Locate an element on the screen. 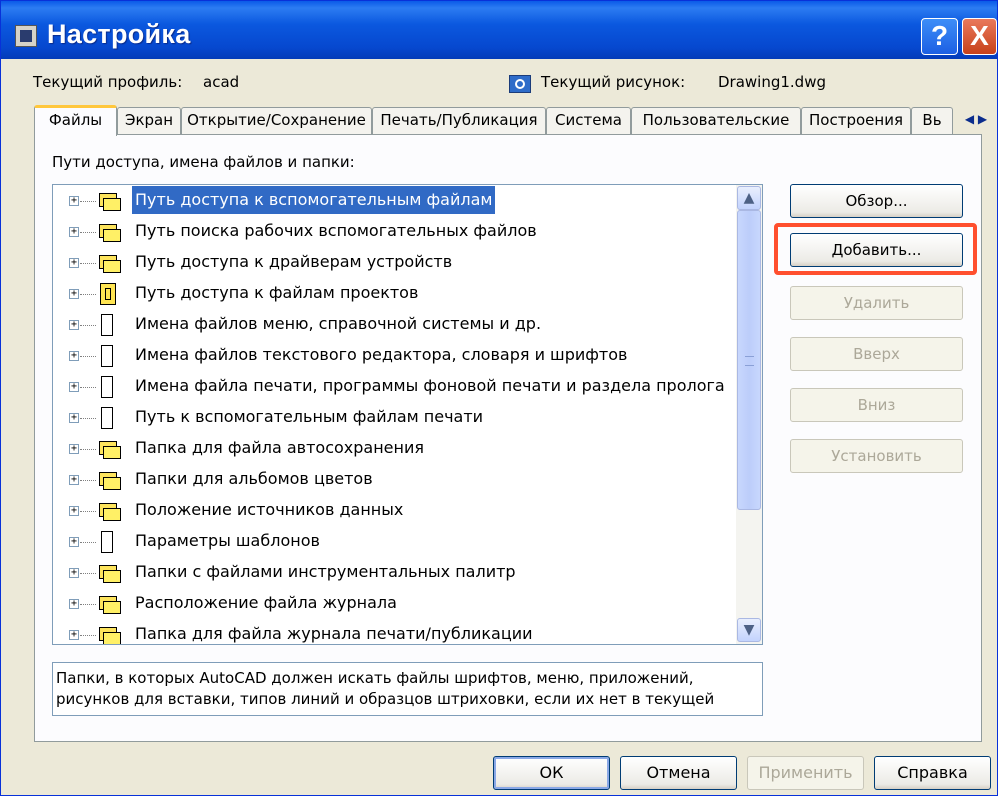  tree-item: + Расположение файла журнала is located at coordinates (395, 604).